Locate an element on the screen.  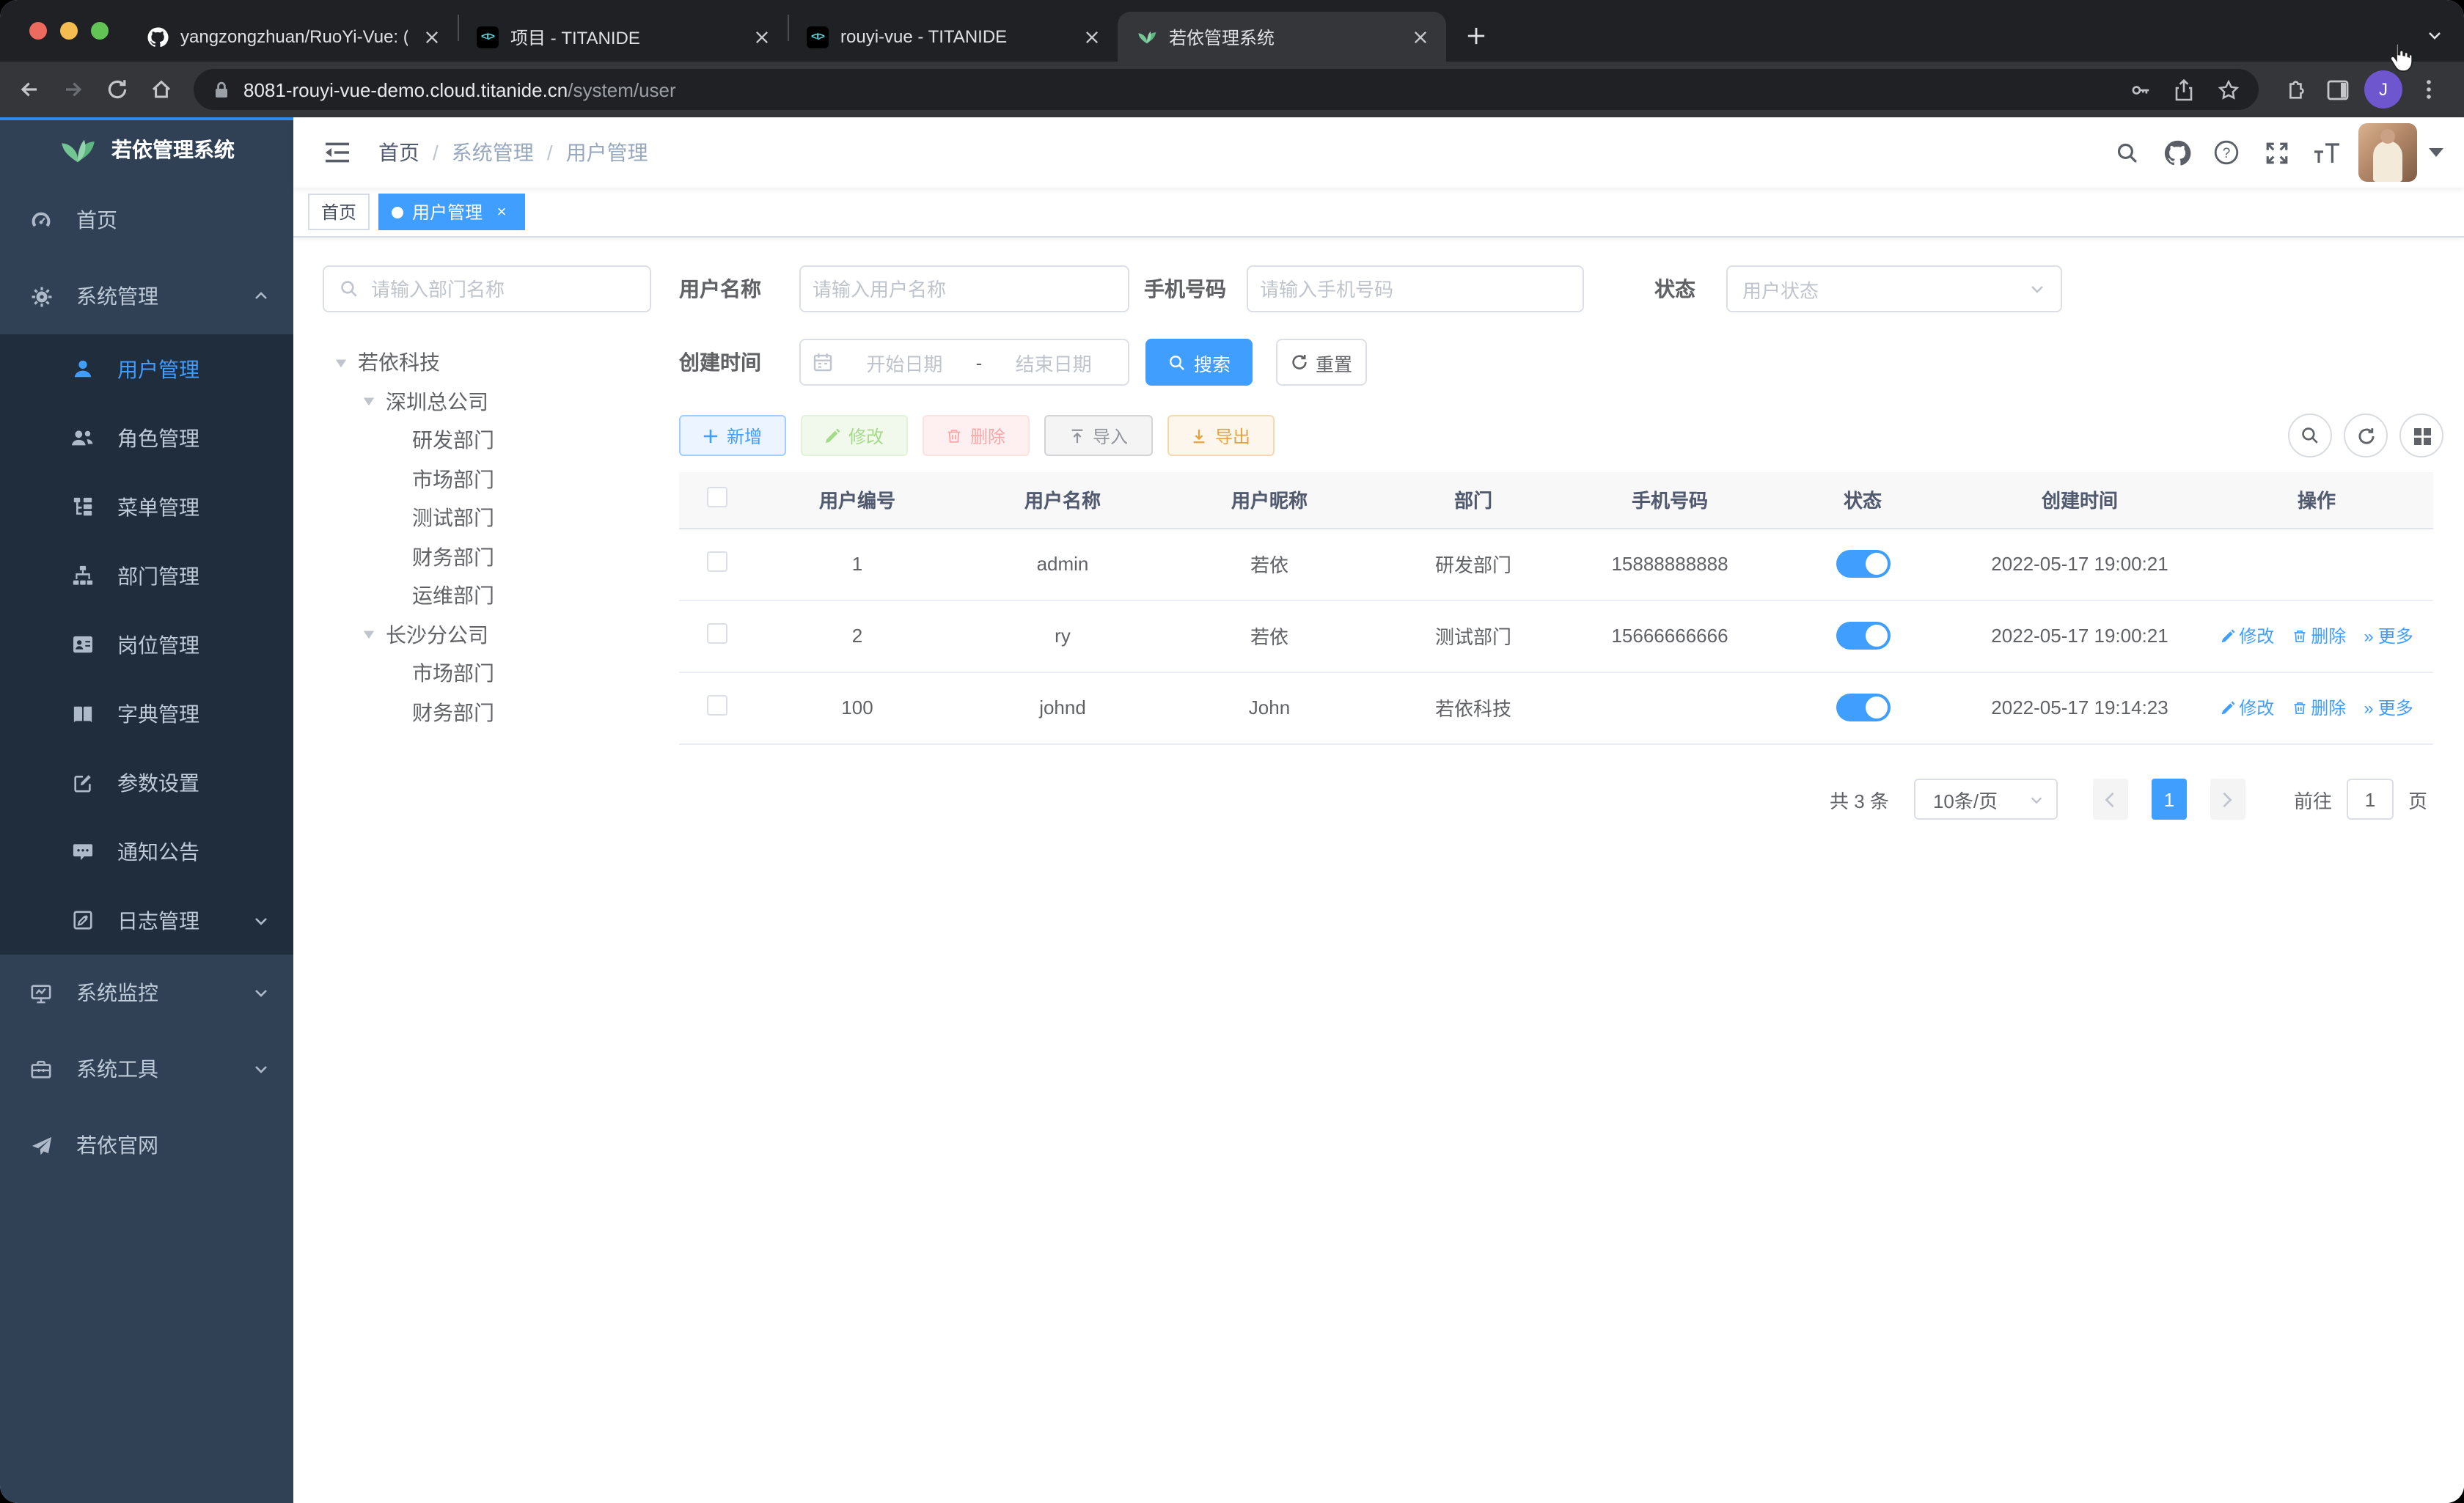
avatar-caret-down-icon is located at coordinates (2436, 152).